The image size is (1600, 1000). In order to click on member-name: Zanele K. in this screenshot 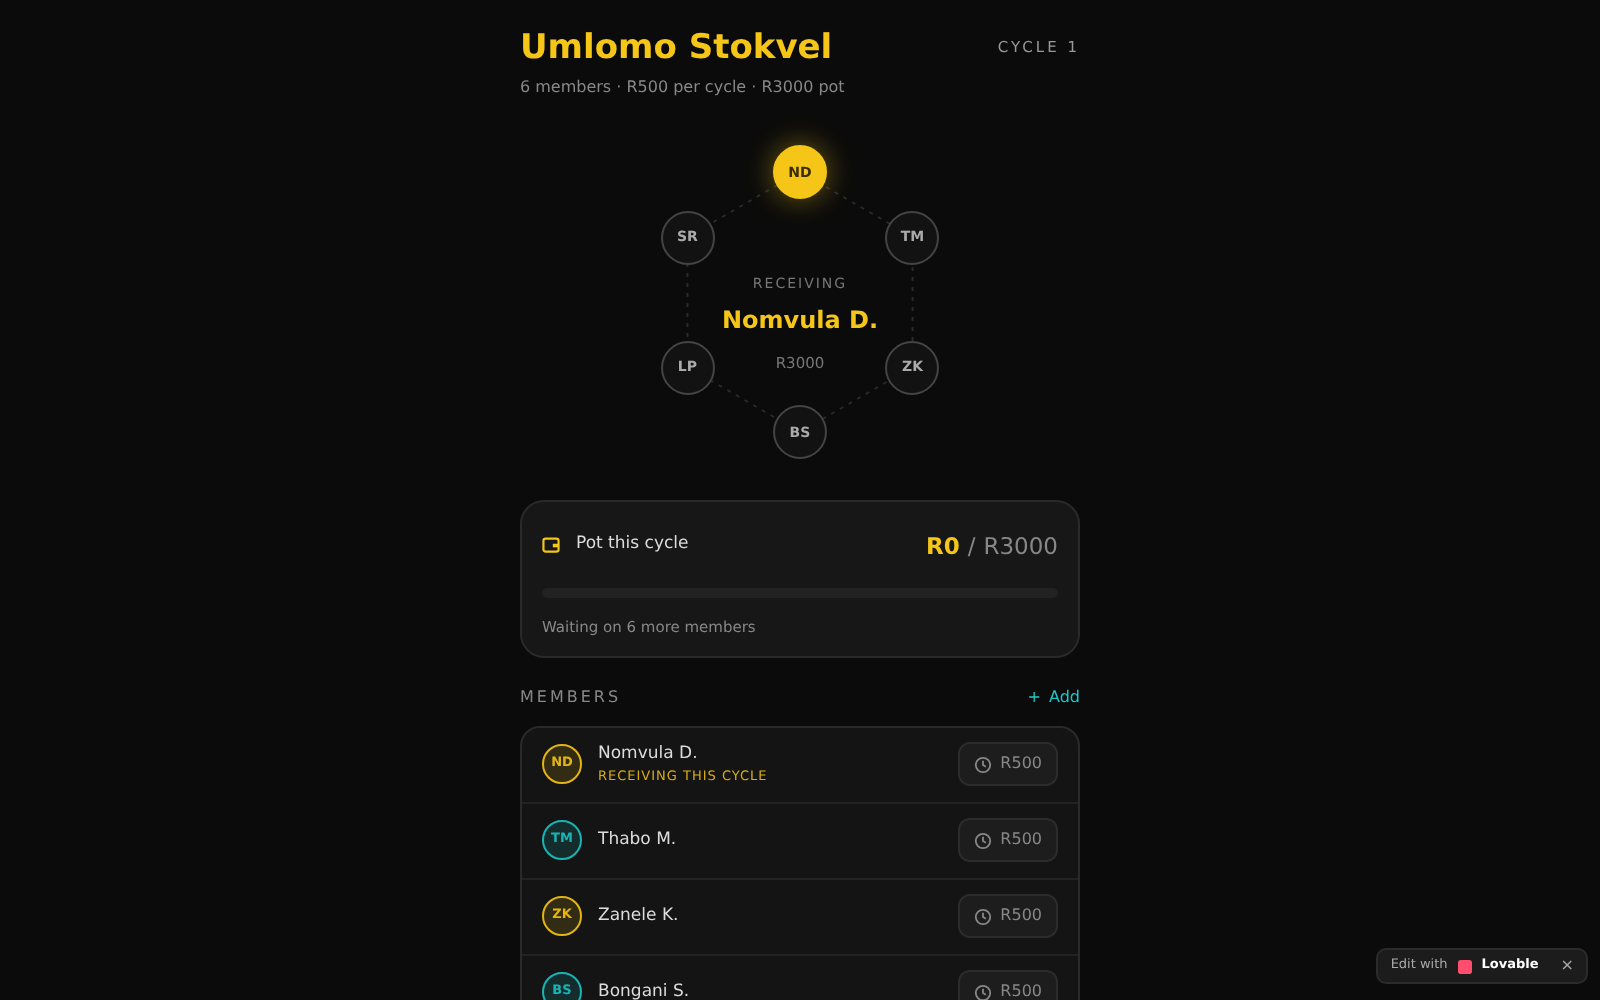, I will do `click(638, 916)`.